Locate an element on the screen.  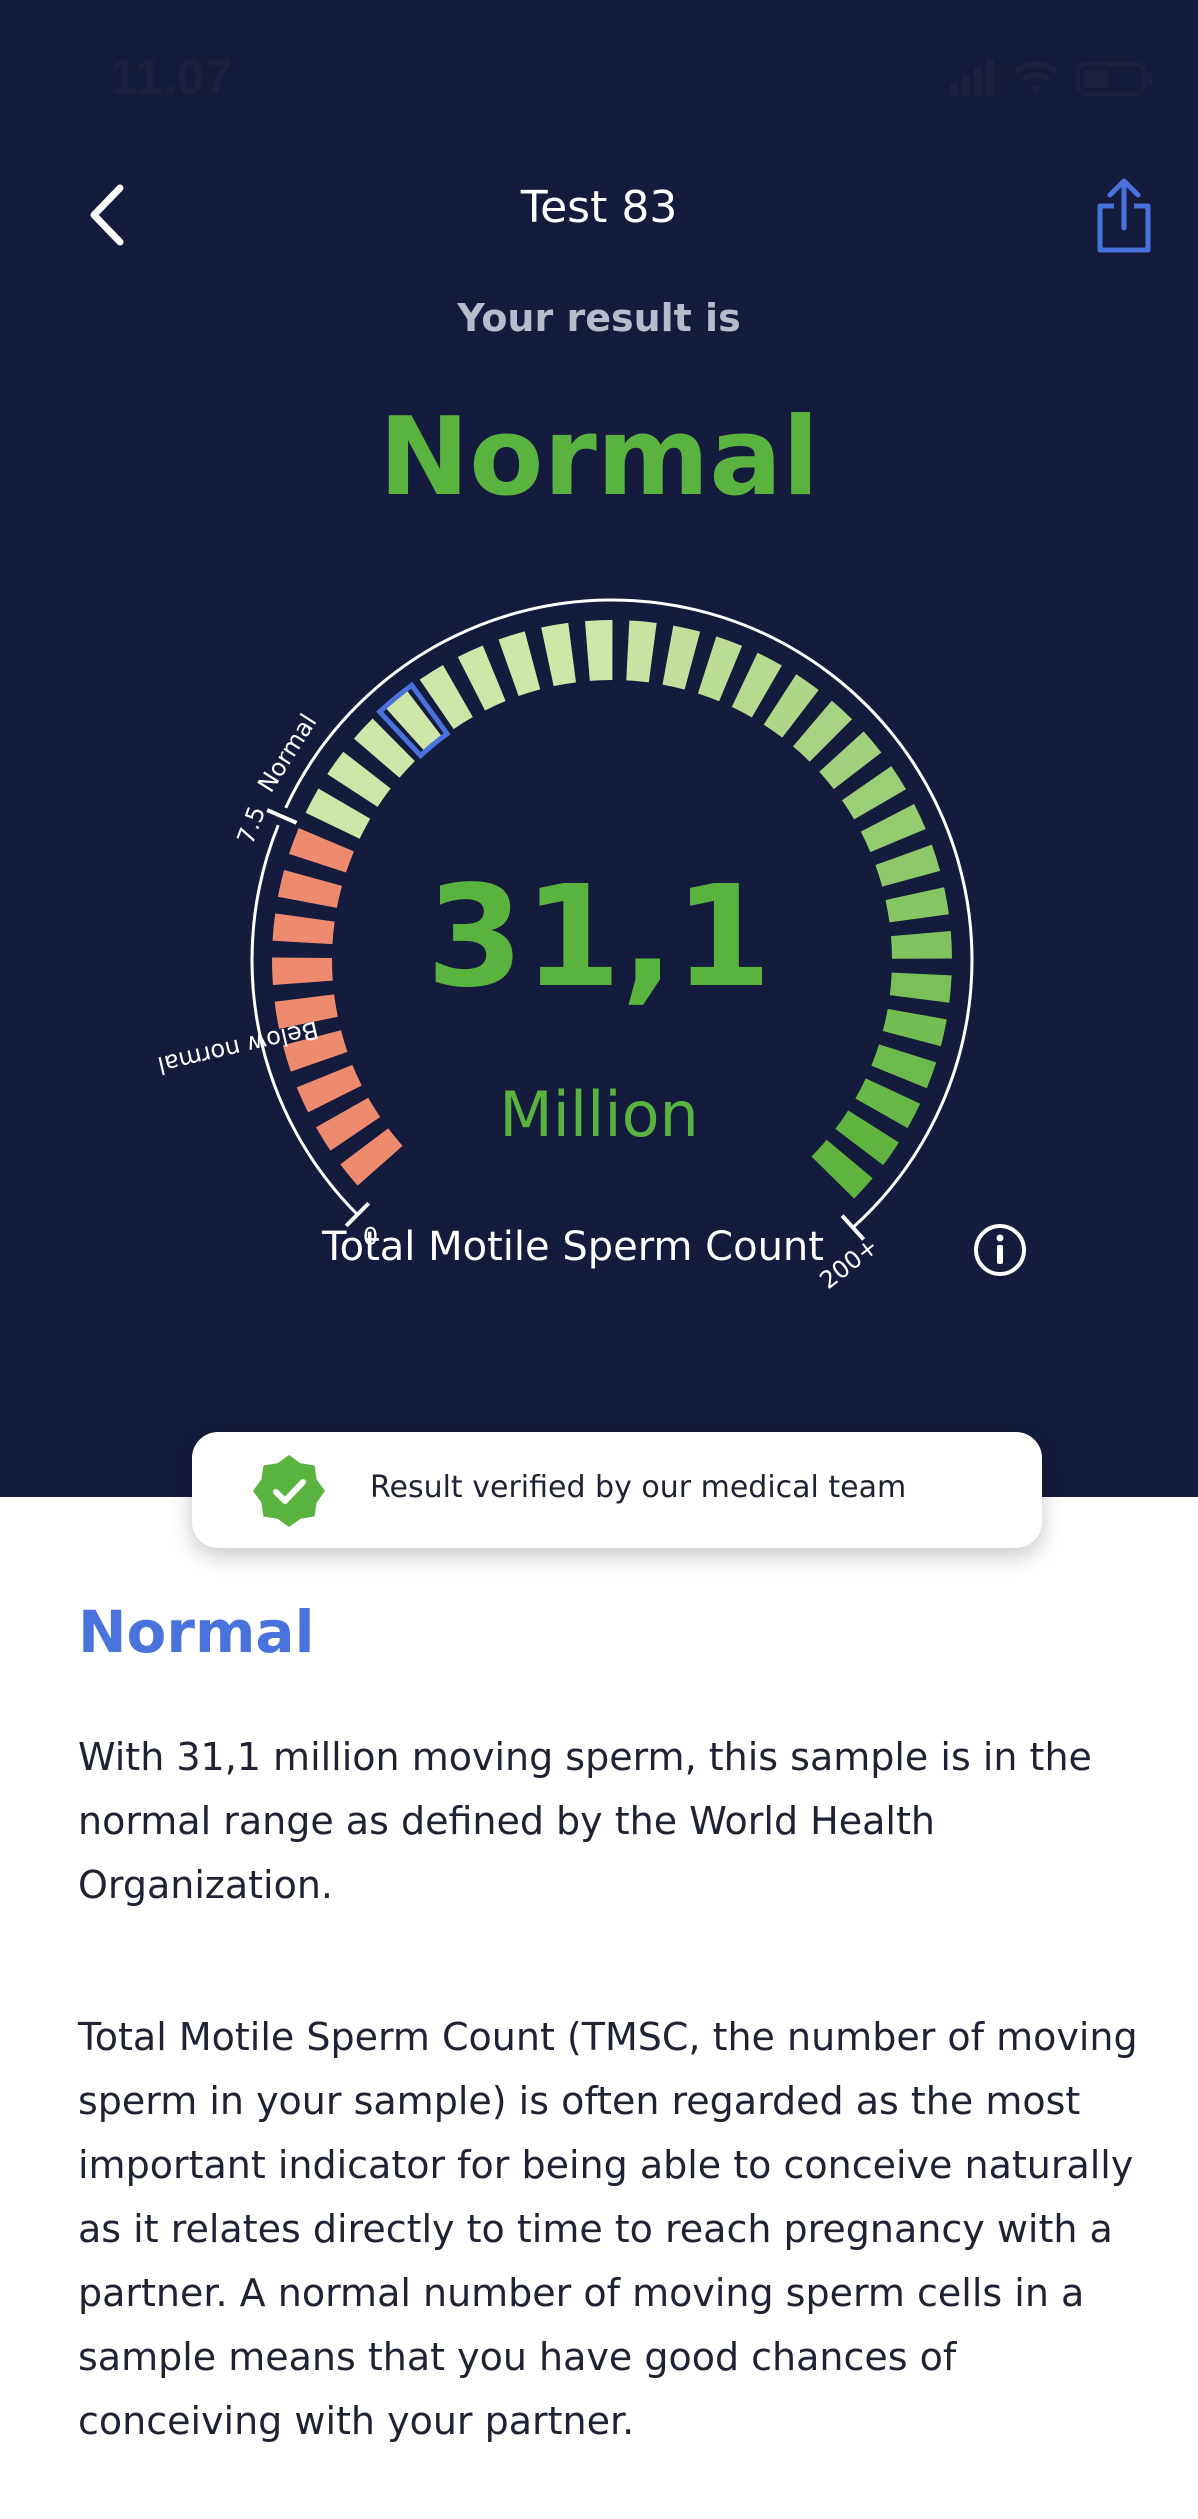
gauge-label-max: 200+ is located at coordinates (848, 1263).